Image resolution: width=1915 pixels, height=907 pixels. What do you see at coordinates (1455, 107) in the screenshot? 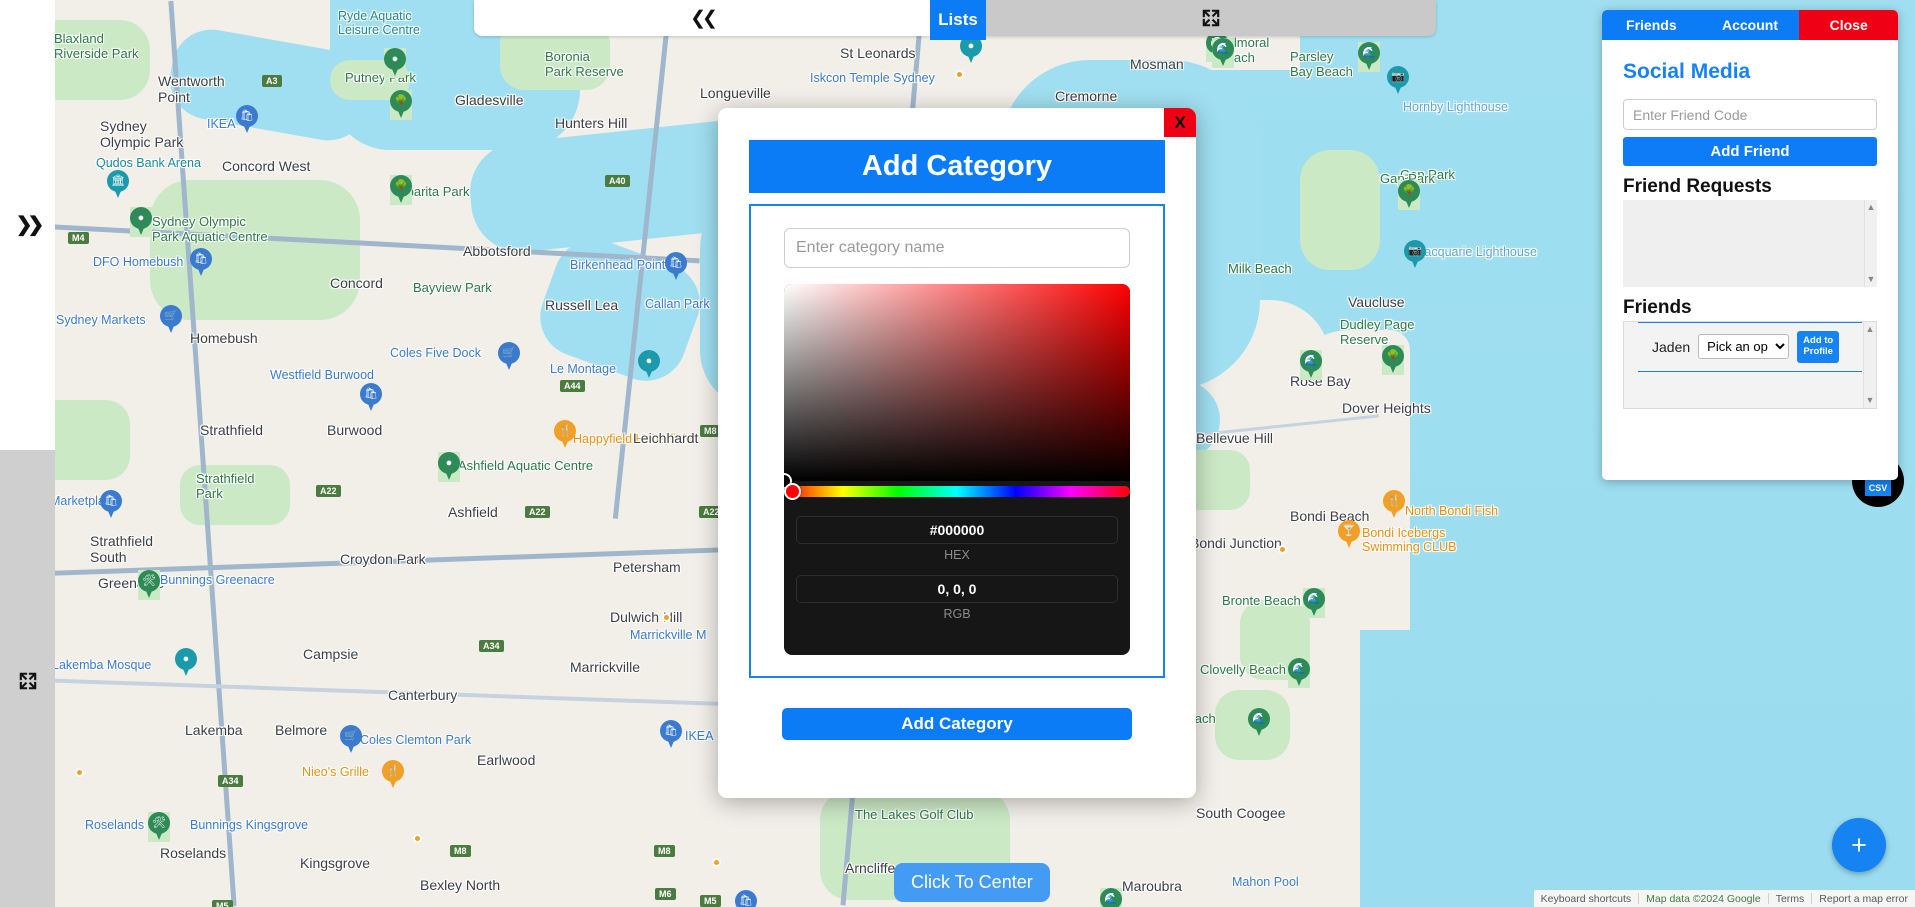
I see `map-label: Hornby Lighthouse` at bounding box center [1455, 107].